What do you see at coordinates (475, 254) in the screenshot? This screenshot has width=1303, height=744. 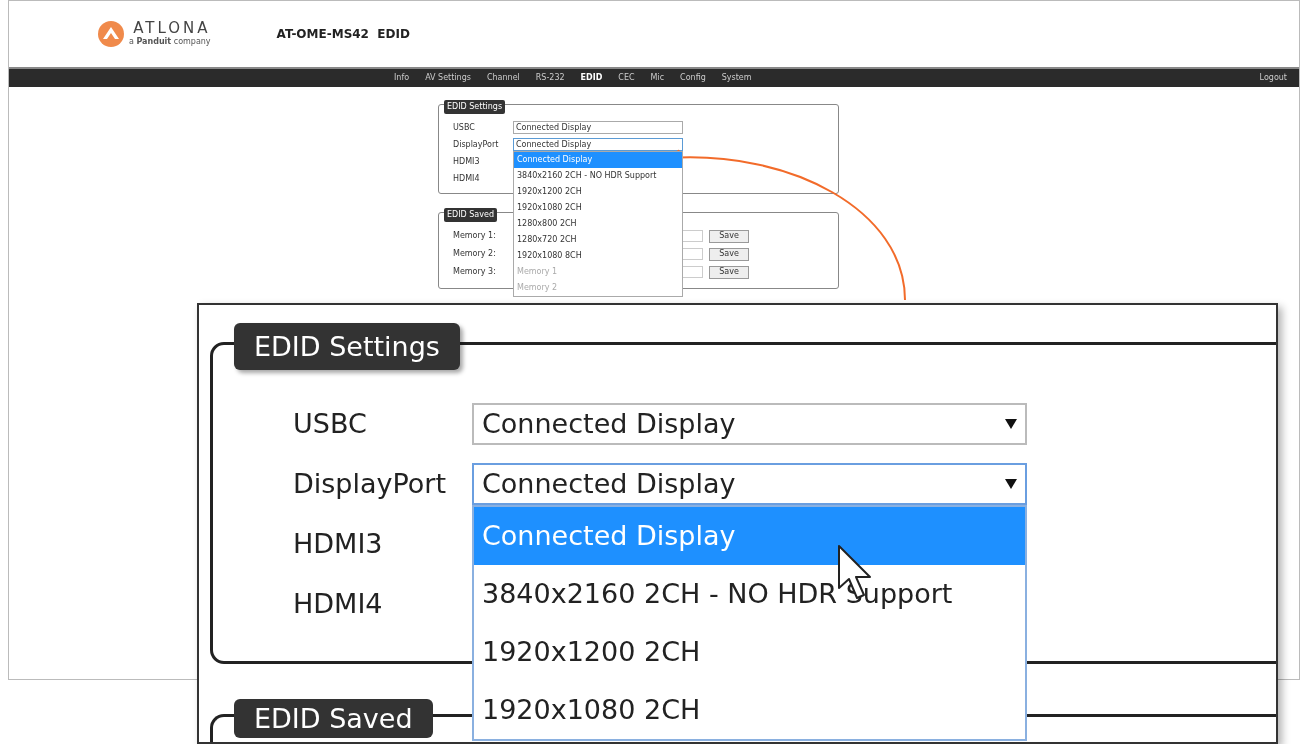 I see `input-label: Memory 2:` at bounding box center [475, 254].